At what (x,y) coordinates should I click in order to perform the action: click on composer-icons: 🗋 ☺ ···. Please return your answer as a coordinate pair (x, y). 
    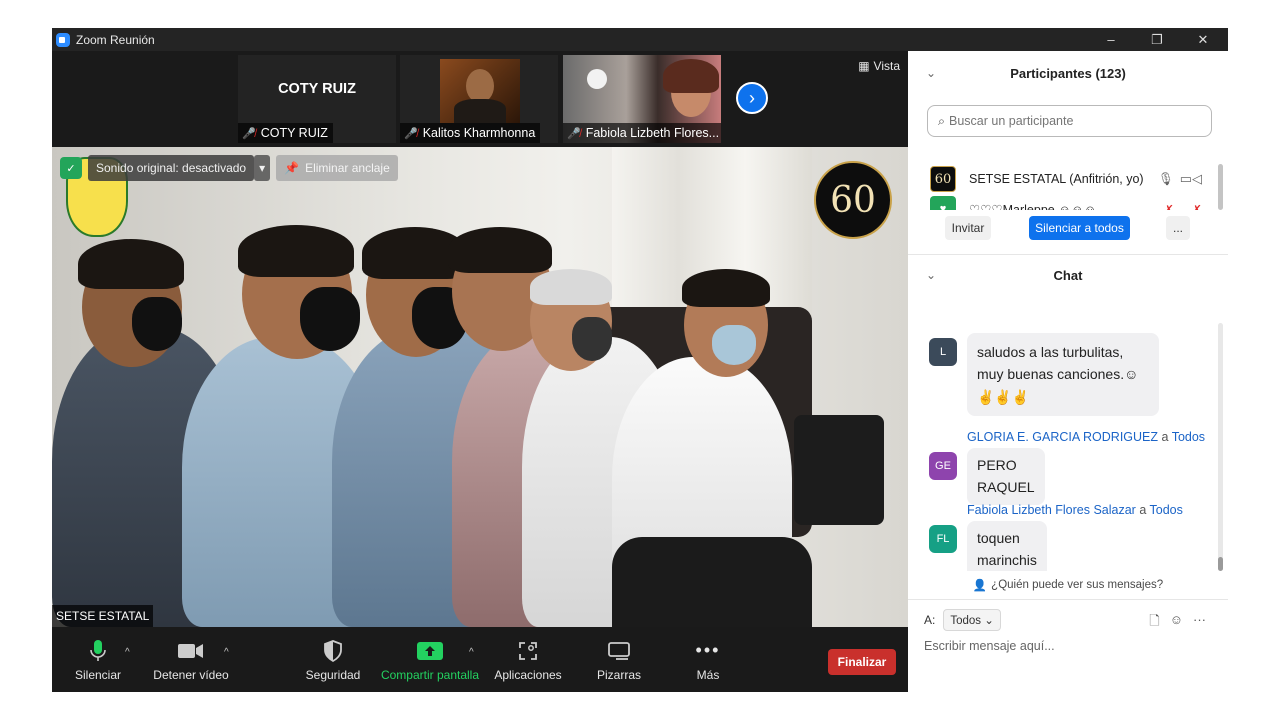
    Looking at the image, I should click on (1177, 623).